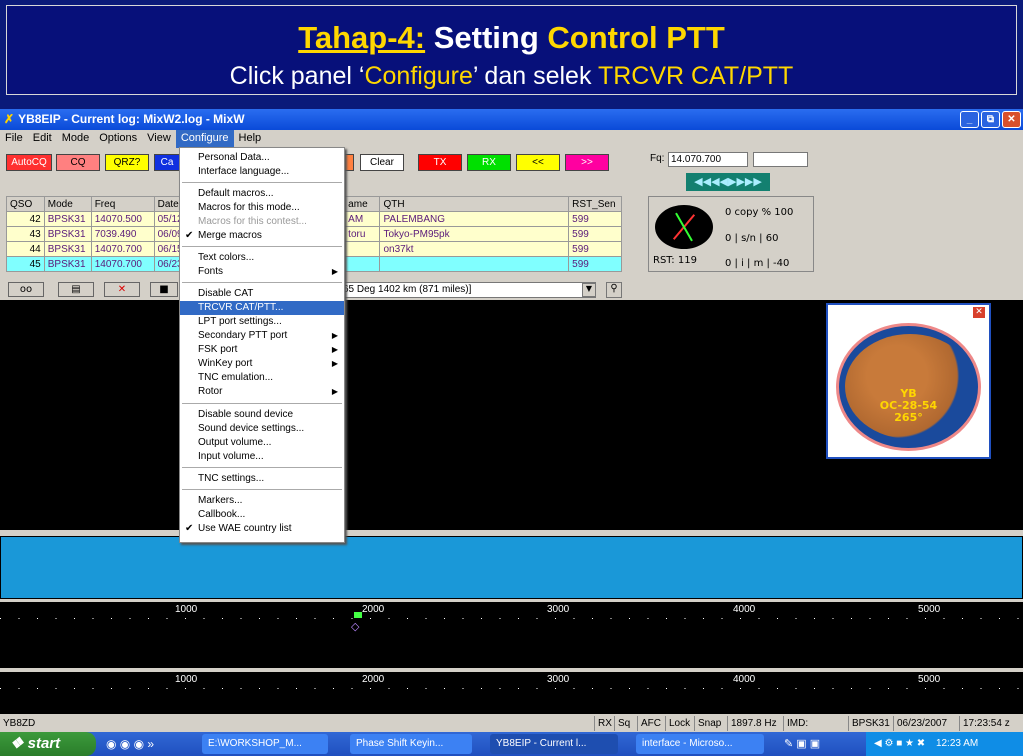 The height and width of the screenshot is (756, 1023). Describe the element at coordinates (127, 162) in the screenshot. I see `qrz-button: QRZ?` at that location.